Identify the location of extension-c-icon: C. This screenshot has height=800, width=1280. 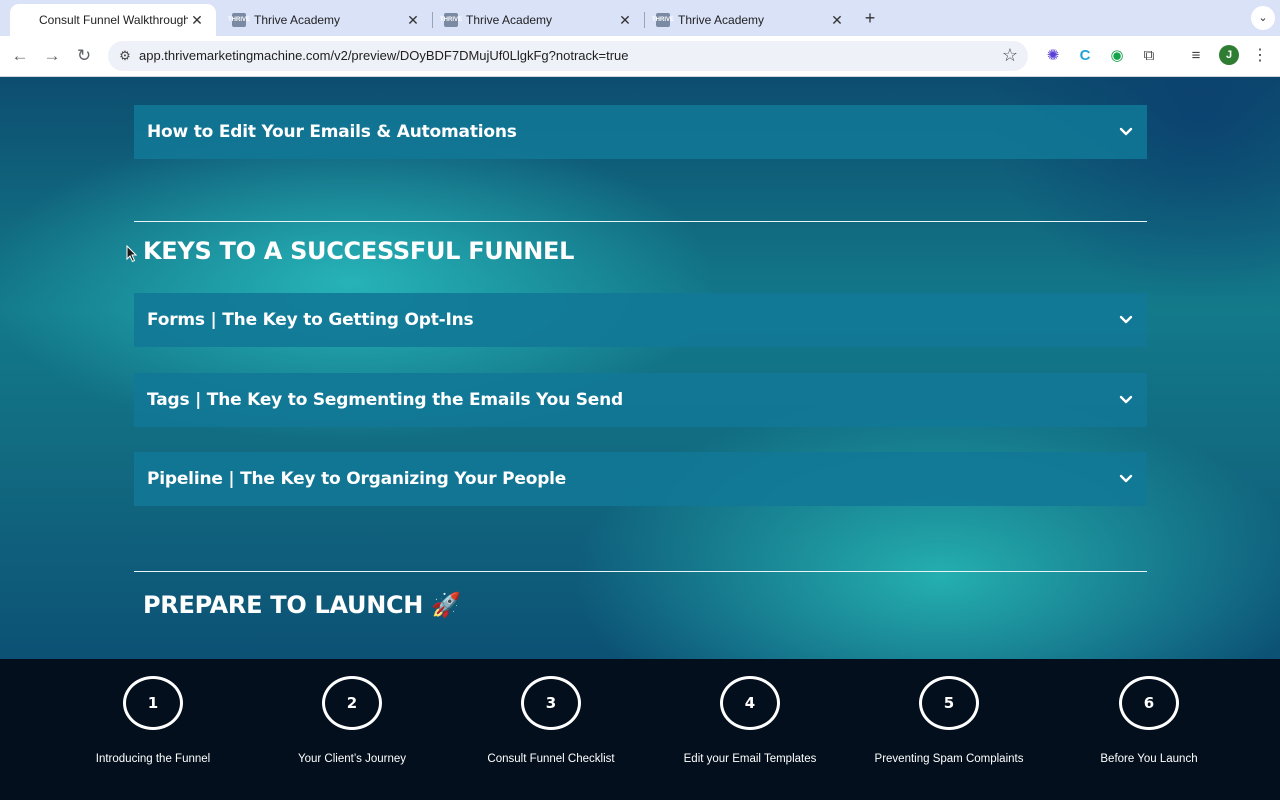
(1085, 56).